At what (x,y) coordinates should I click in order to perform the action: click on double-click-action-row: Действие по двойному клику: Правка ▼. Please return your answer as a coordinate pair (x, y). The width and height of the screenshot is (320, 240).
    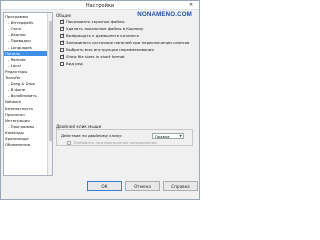
    Looking at the image, I should click on (125, 136).